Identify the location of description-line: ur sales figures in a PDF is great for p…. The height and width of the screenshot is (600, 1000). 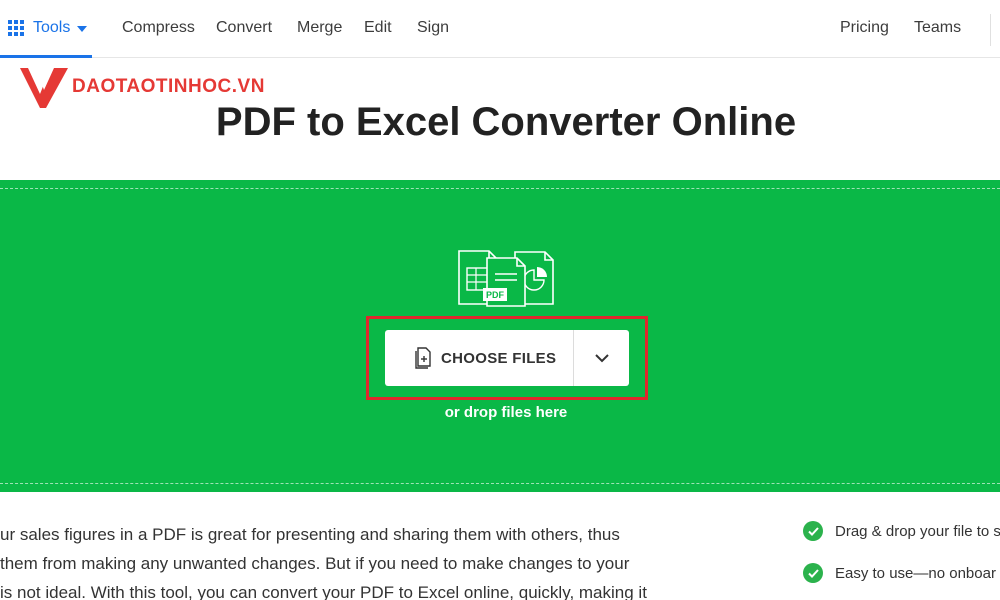
(310, 534).